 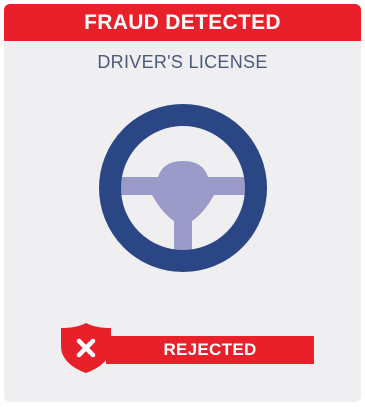 I want to click on shield-x-icon, so click(x=86, y=348).